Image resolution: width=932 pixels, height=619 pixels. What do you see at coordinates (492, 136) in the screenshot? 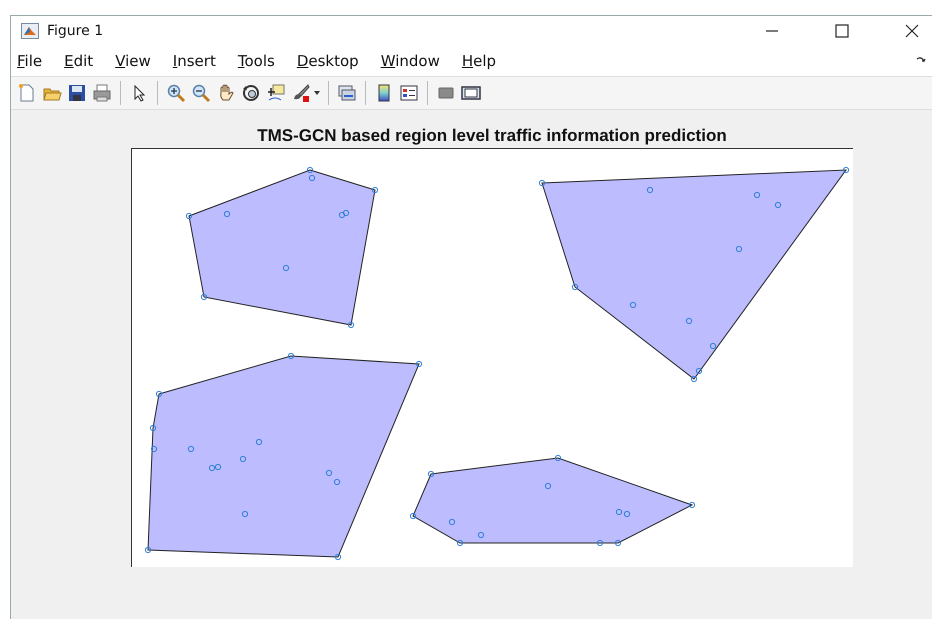
I see `plot-title: TMS-GCN based region level traffic information prediction` at bounding box center [492, 136].